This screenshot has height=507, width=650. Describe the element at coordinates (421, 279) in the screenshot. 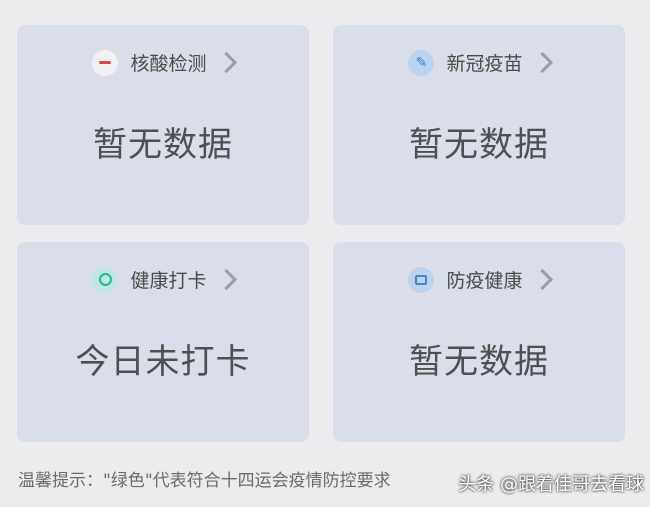

I see `medical-kit-icon` at that location.